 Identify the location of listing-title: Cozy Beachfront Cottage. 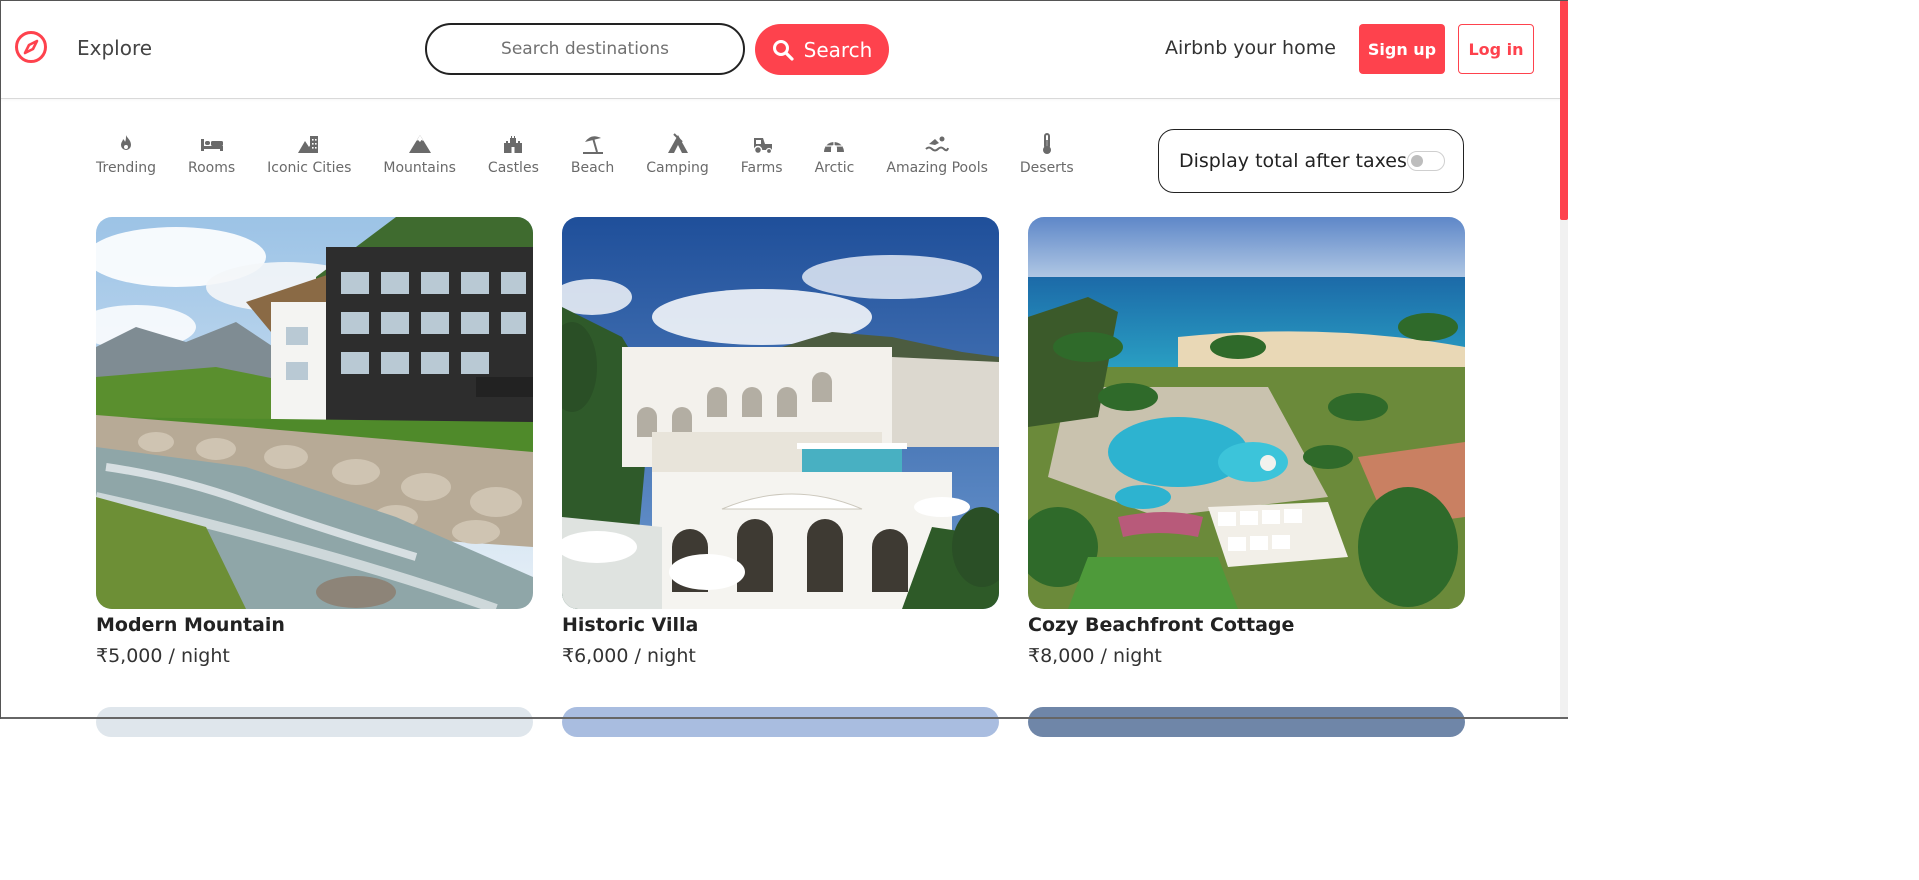
(1161, 625).